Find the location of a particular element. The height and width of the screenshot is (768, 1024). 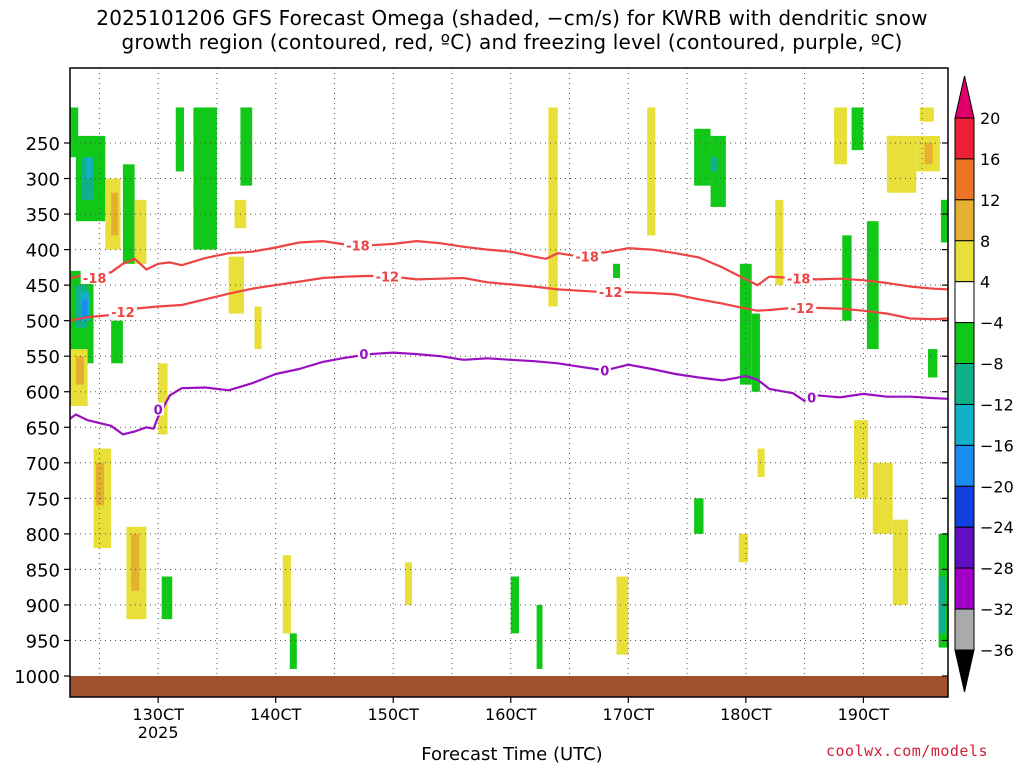

y-tick-label: 350 is located at coordinates (43, 215).